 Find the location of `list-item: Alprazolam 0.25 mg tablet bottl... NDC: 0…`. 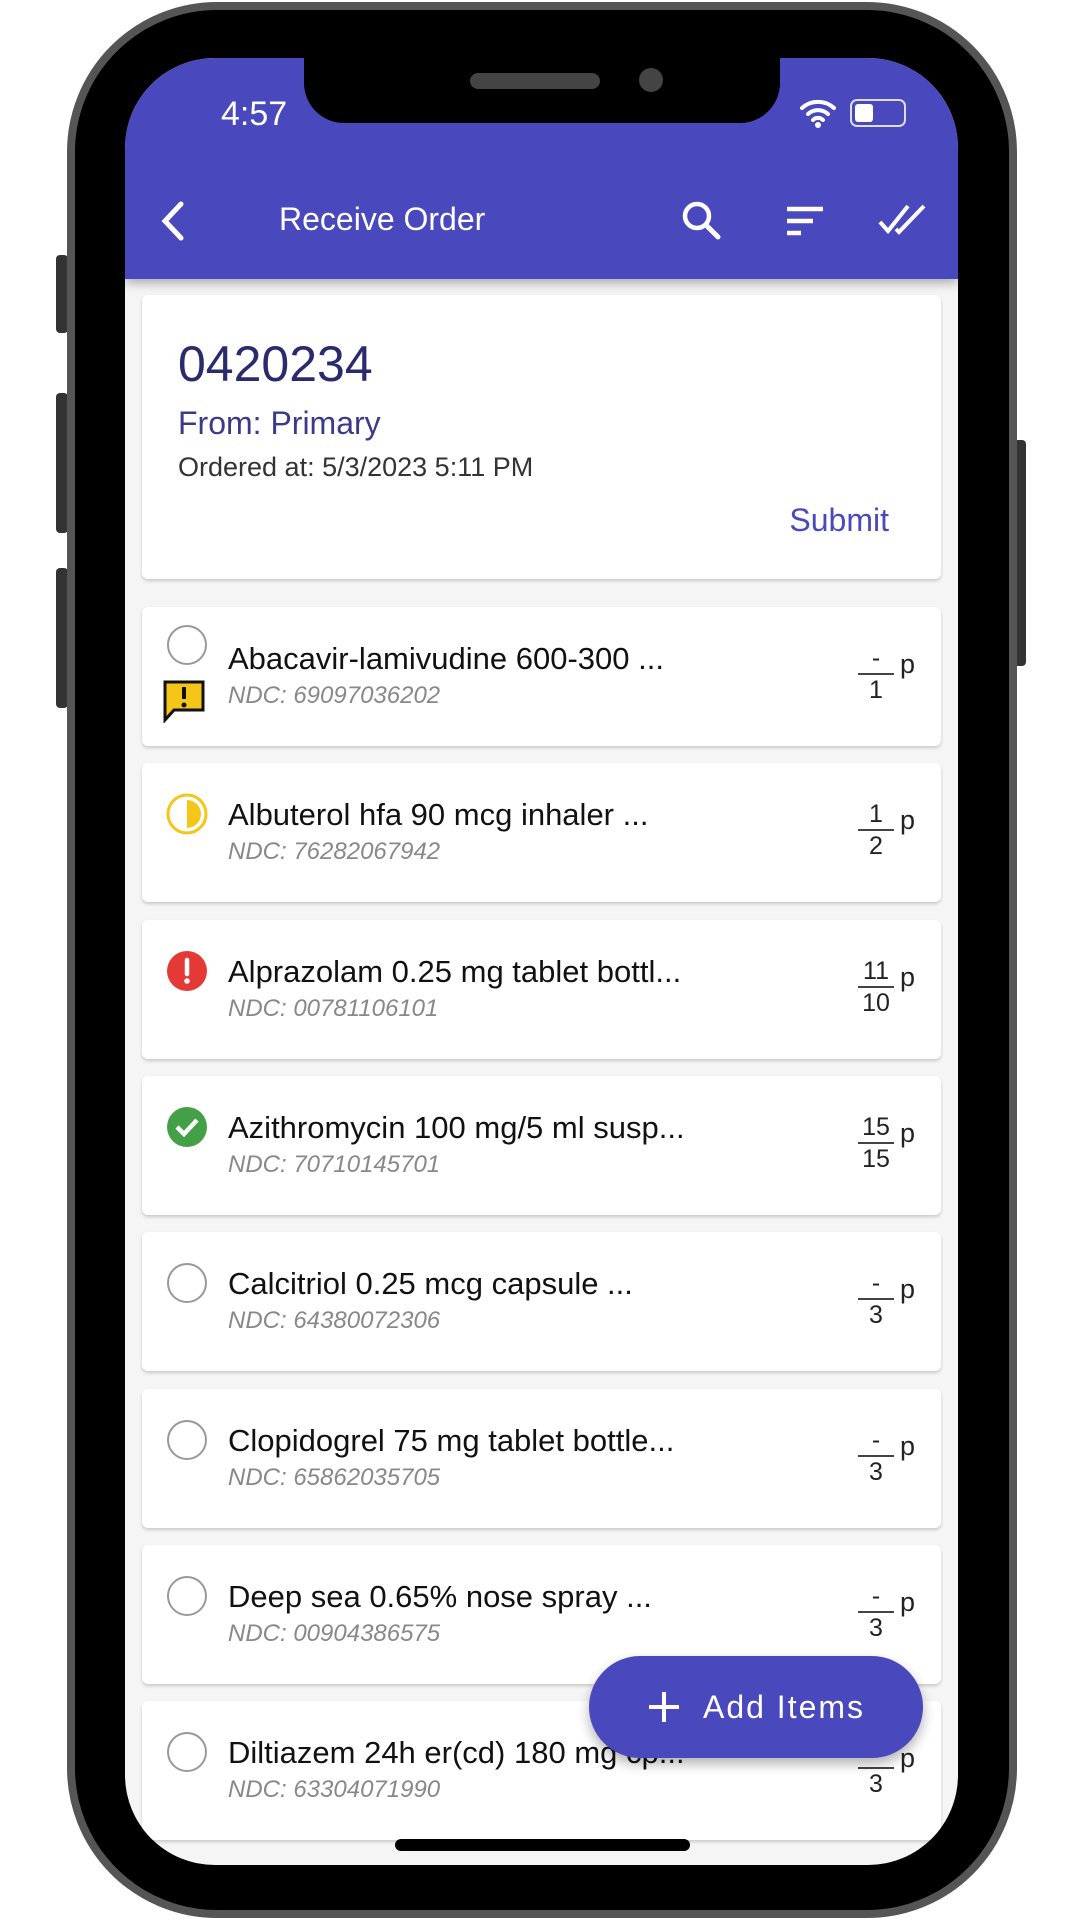

list-item: Alprazolam 0.25 mg tablet bottl... NDC: 0… is located at coordinates (541, 989).